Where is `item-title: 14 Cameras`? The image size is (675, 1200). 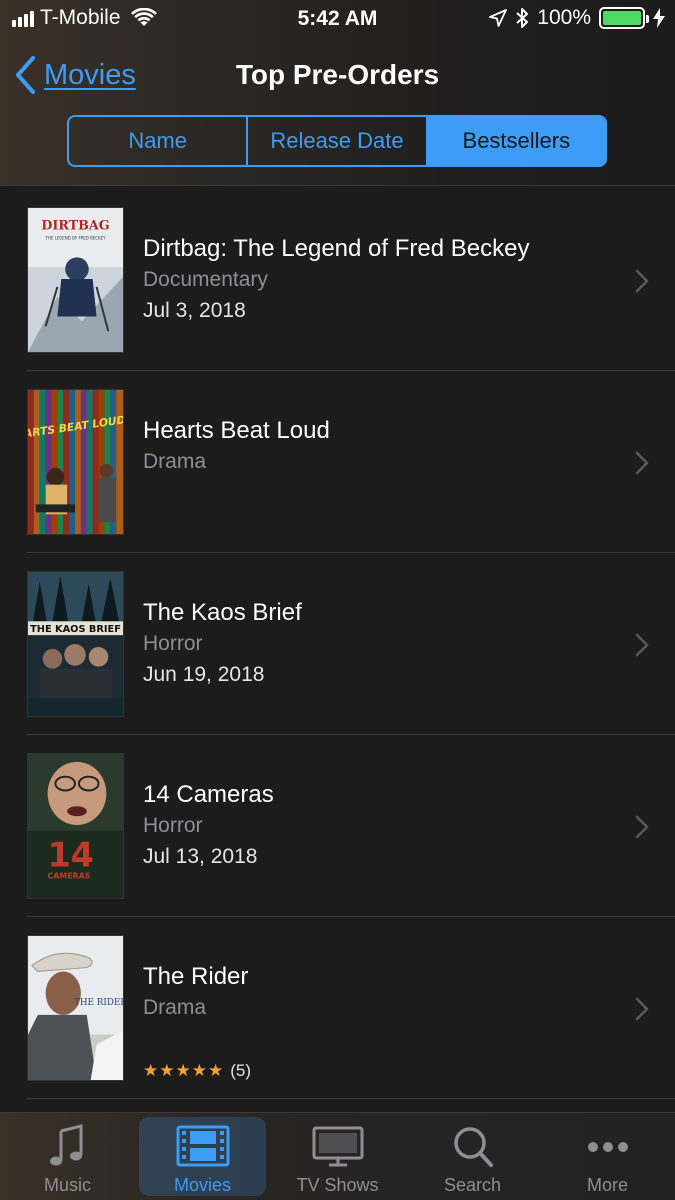
item-title: 14 Cameras is located at coordinates (208, 794).